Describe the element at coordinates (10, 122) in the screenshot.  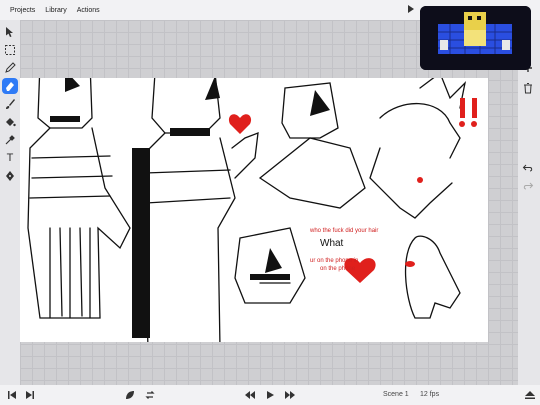
I see `fill-bucket-icon` at that location.